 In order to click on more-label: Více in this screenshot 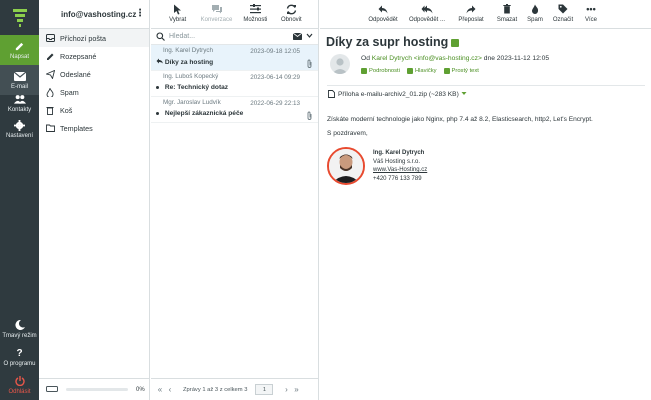, I will do `click(590, 20)`.